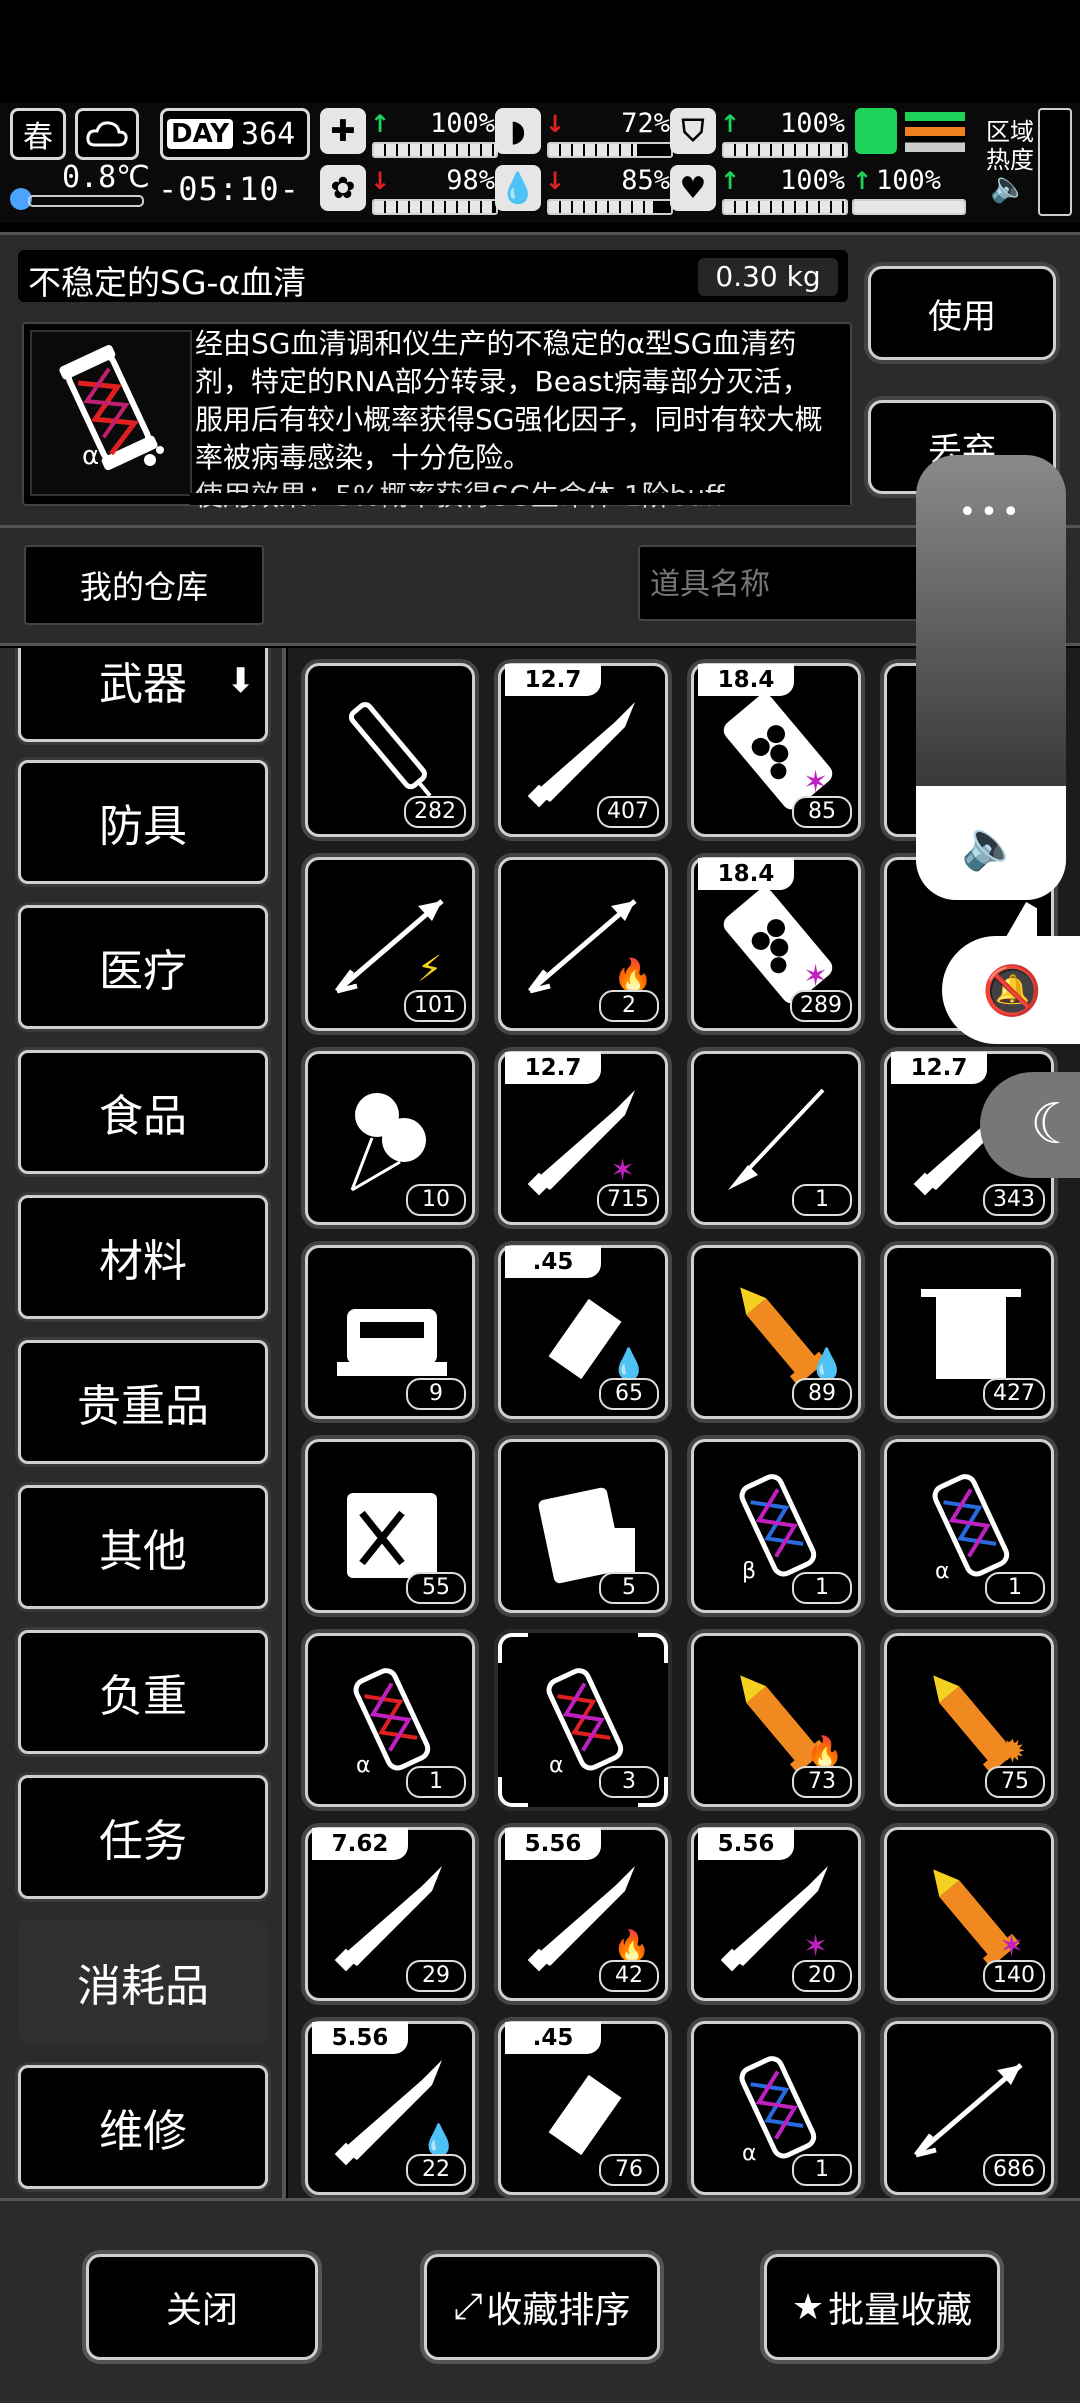 The width and height of the screenshot is (1080, 2403). Describe the element at coordinates (746, 680) in the screenshot. I see `caliber-label: 18.4` at that location.